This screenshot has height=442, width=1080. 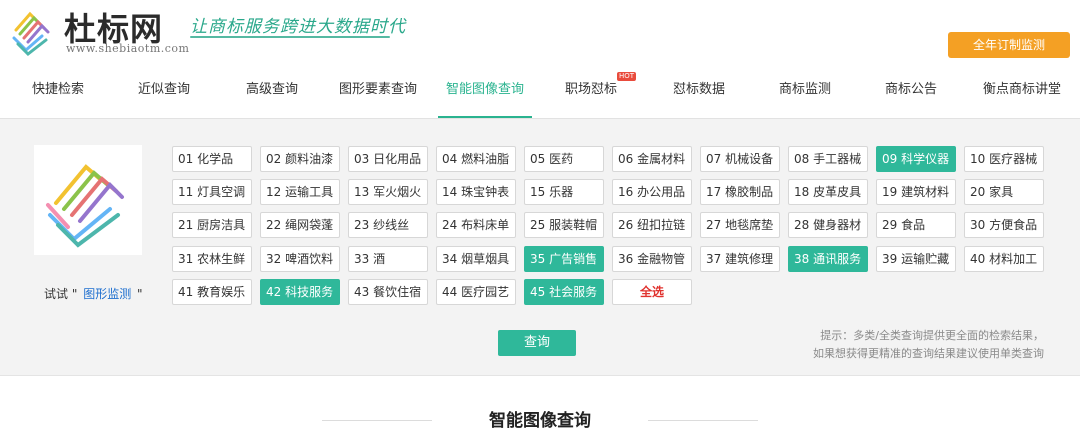 What do you see at coordinates (476, 259) in the screenshot?
I see `category-option: 34 烟草烟具` at bounding box center [476, 259].